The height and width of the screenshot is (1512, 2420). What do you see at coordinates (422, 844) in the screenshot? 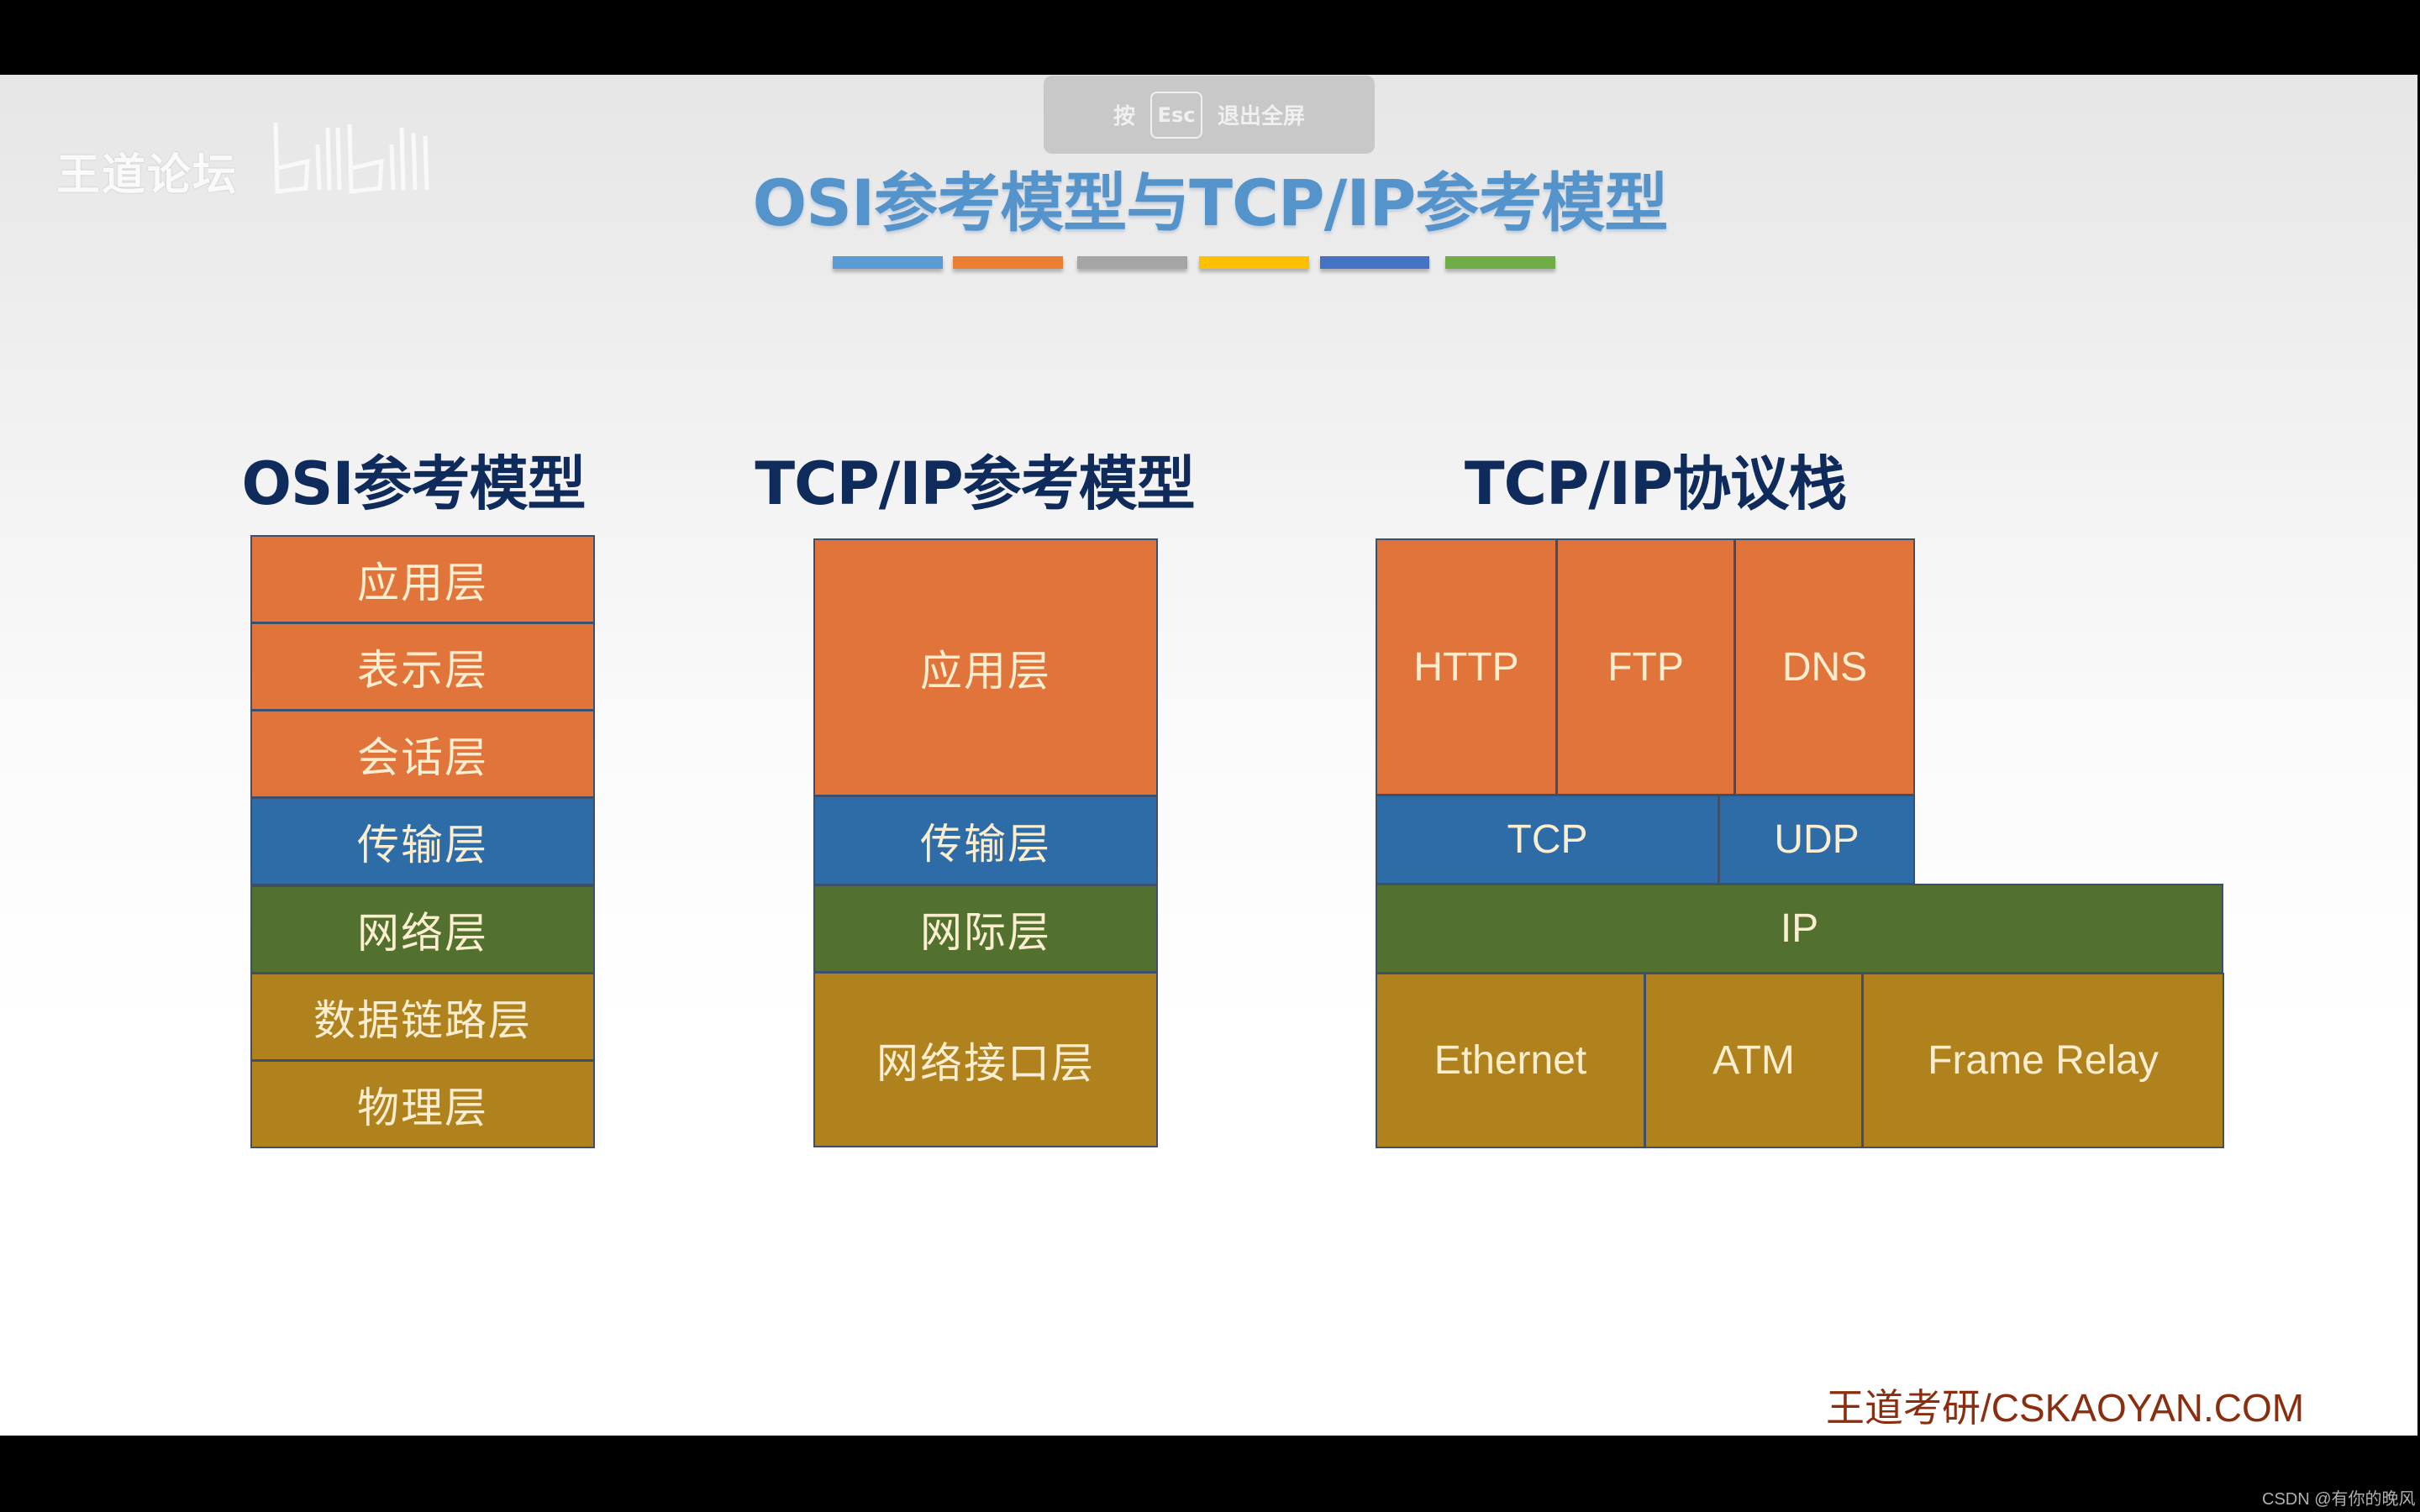
I see `osi-layer-label: 传输层` at bounding box center [422, 844].